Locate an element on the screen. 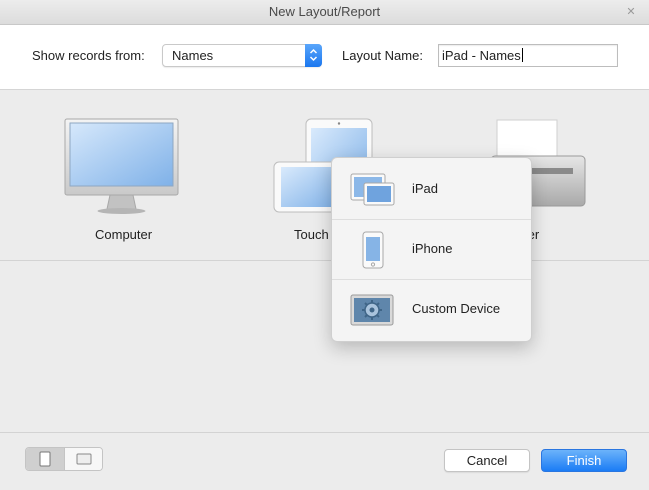 The image size is (649, 490). menu-item-ipad: iPad is located at coordinates (431, 189).